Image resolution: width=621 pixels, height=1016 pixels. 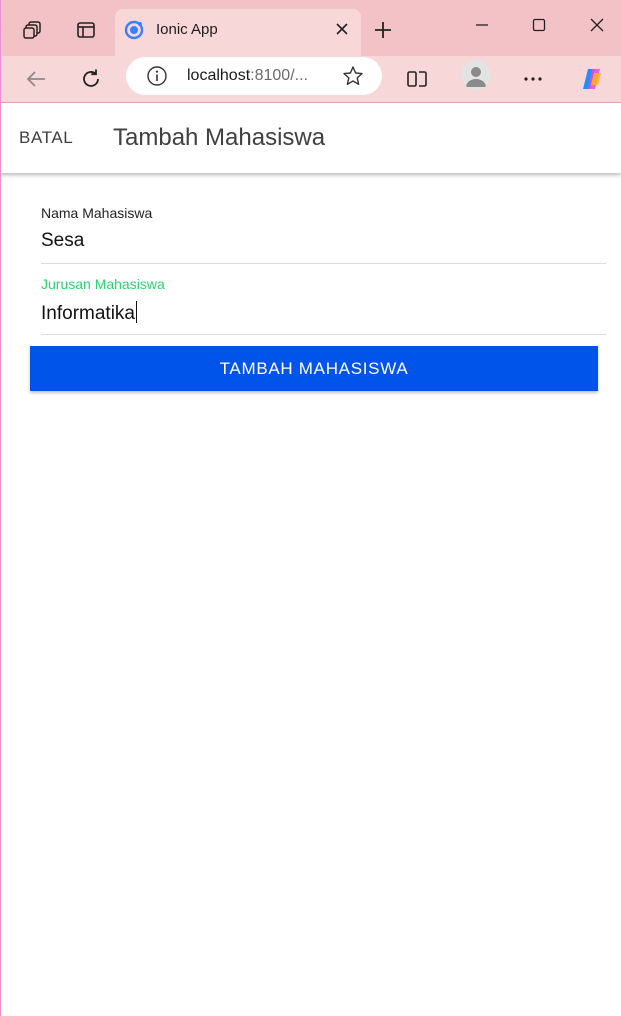 I want to click on close-tab-icon, so click(x=342, y=29).